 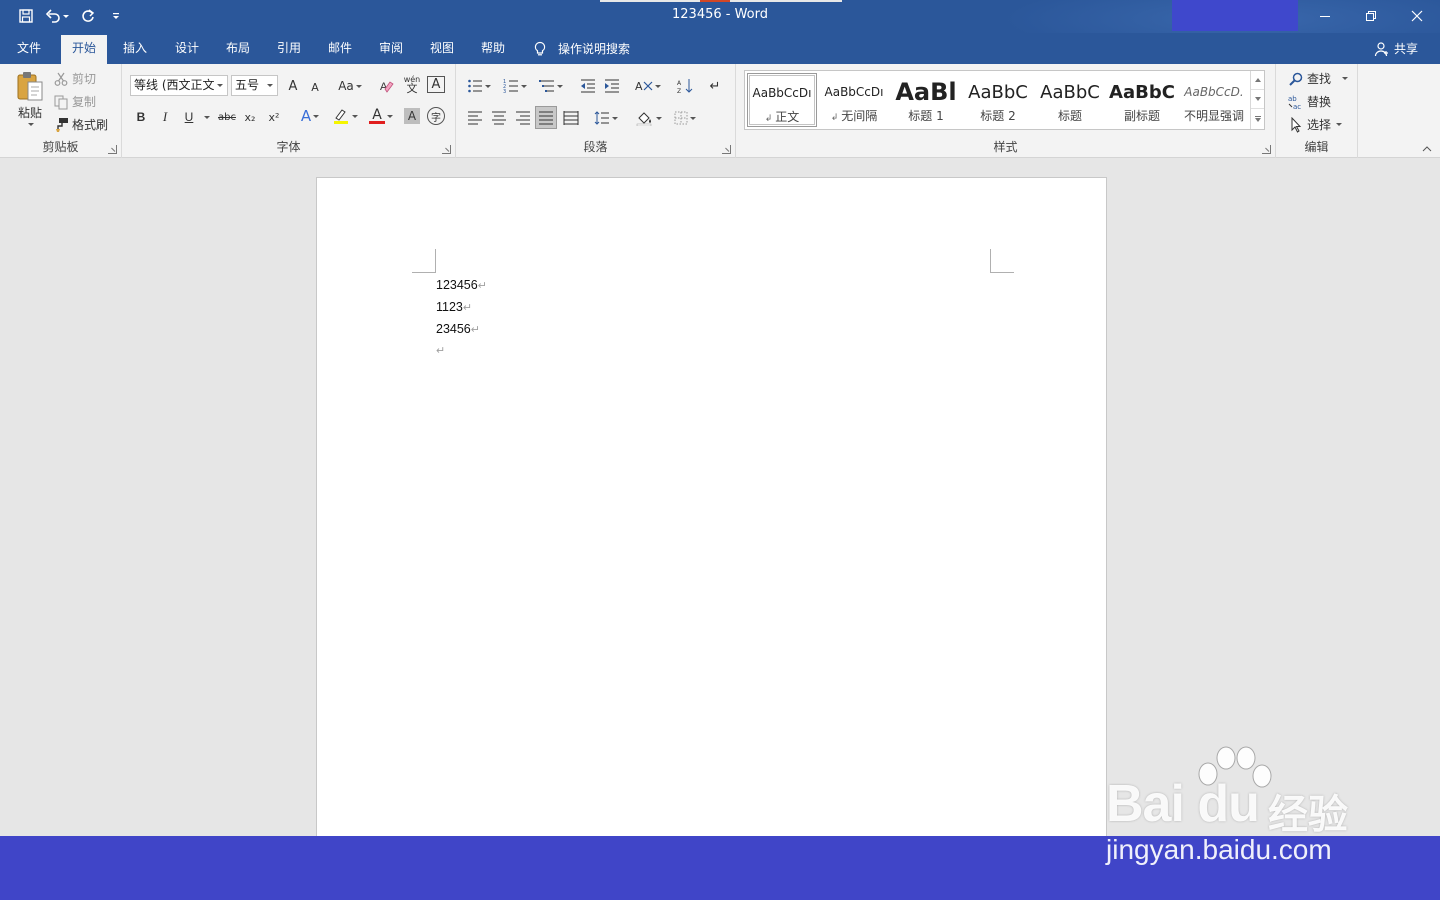 I want to click on tab-view: 视图, so click(x=442, y=49).